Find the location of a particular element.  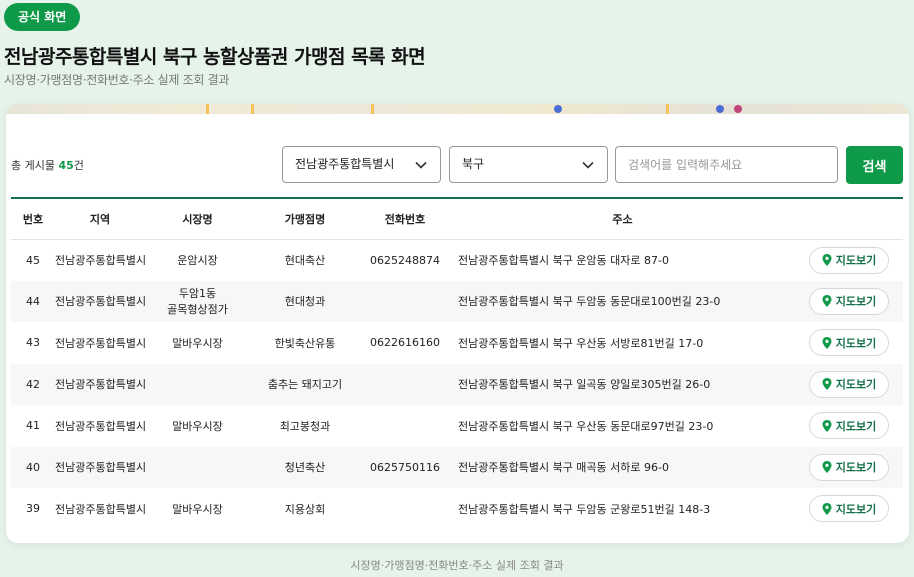

cell-number: 42 is located at coordinates (33, 384).